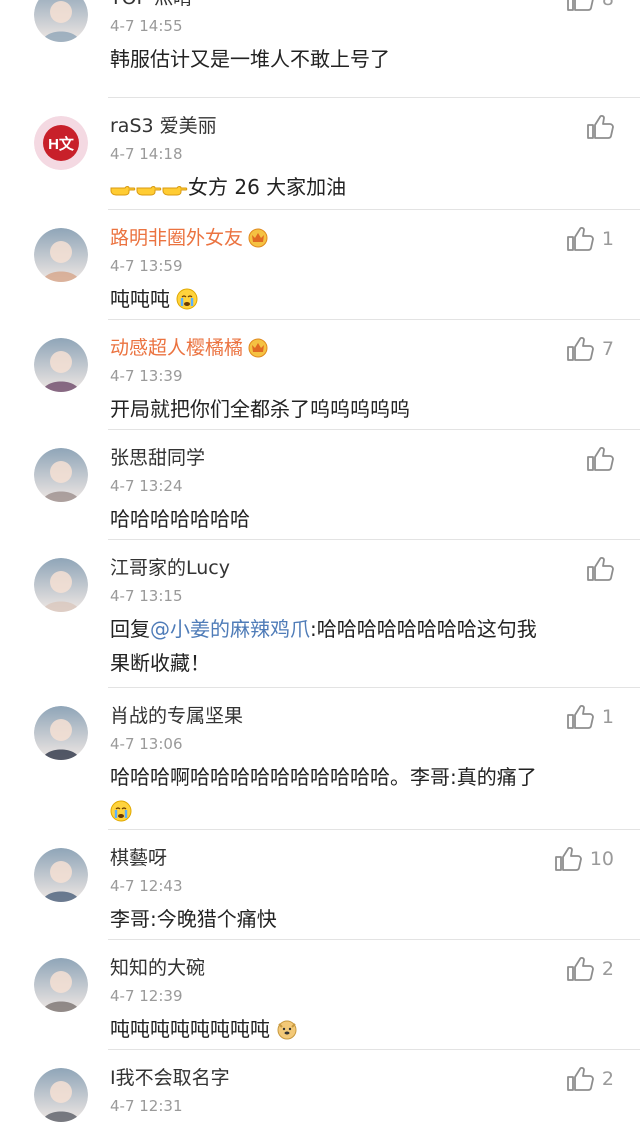 The image size is (640, 1122). I want to click on like-button: 10, so click(584, 859).